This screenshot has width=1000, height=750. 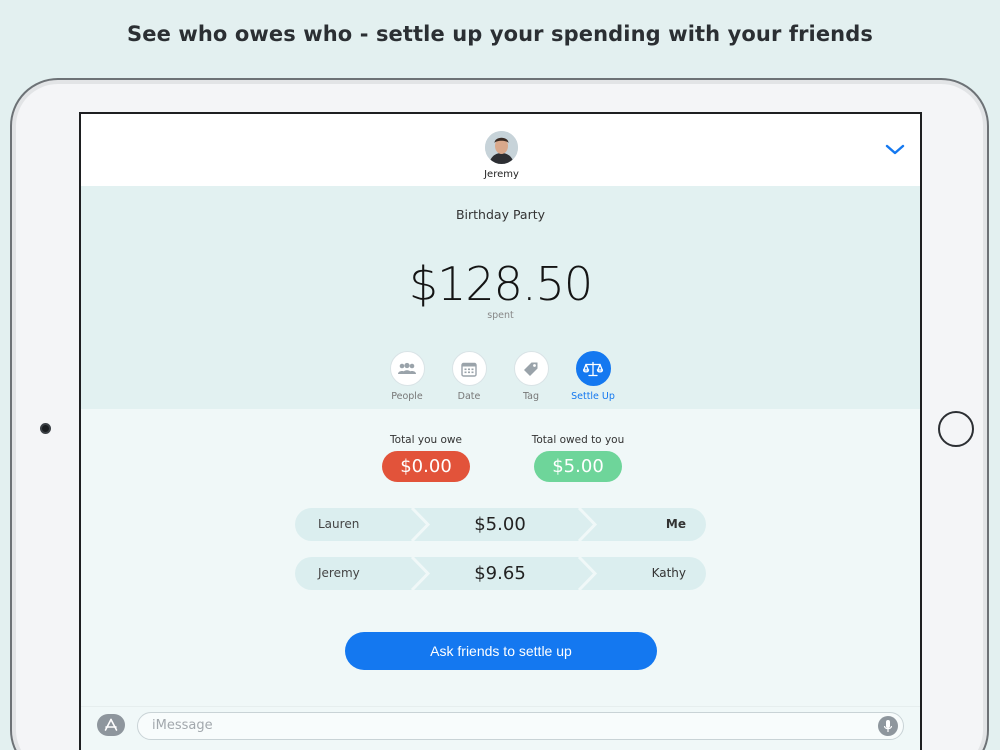 I want to click on conversation-header: Jeremy, so click(x=500, y=150).